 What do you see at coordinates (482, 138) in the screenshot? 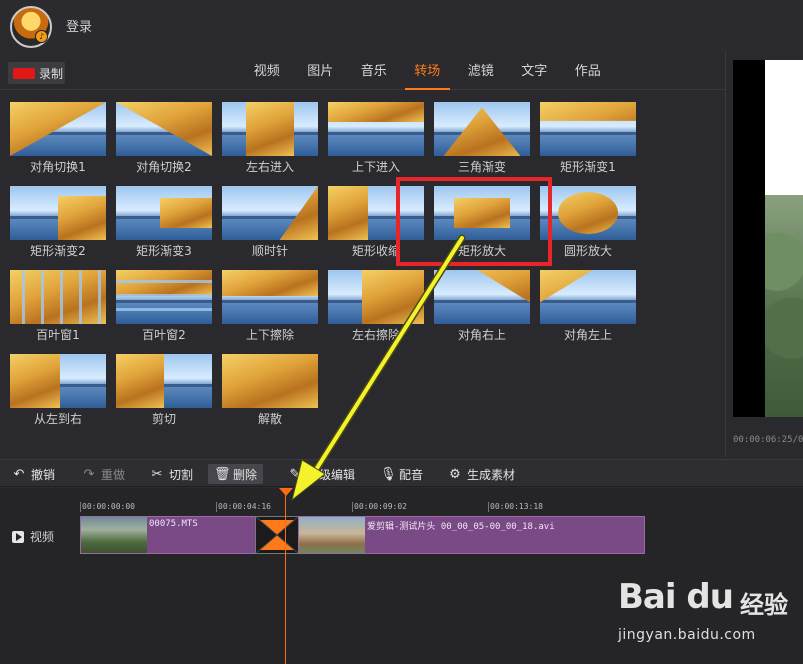
I see `transition-tile: 三角渐变` at bounding box center [482, 138].